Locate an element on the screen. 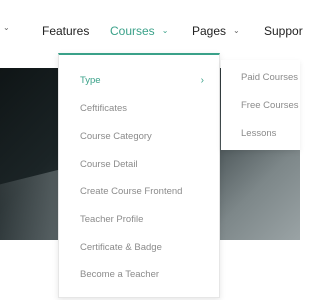 The height and width of the screenshot is (300, 320). nav-item-support: Suppor is located at coordinates (283, 31).